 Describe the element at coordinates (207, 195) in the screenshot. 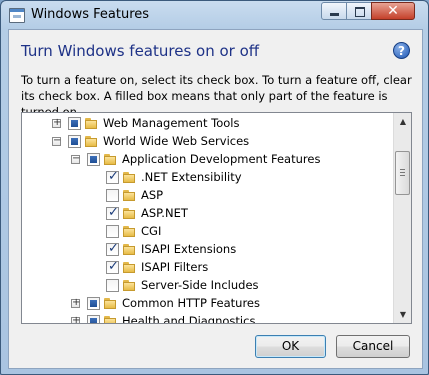

I see `tree-item: ASP` at that location.